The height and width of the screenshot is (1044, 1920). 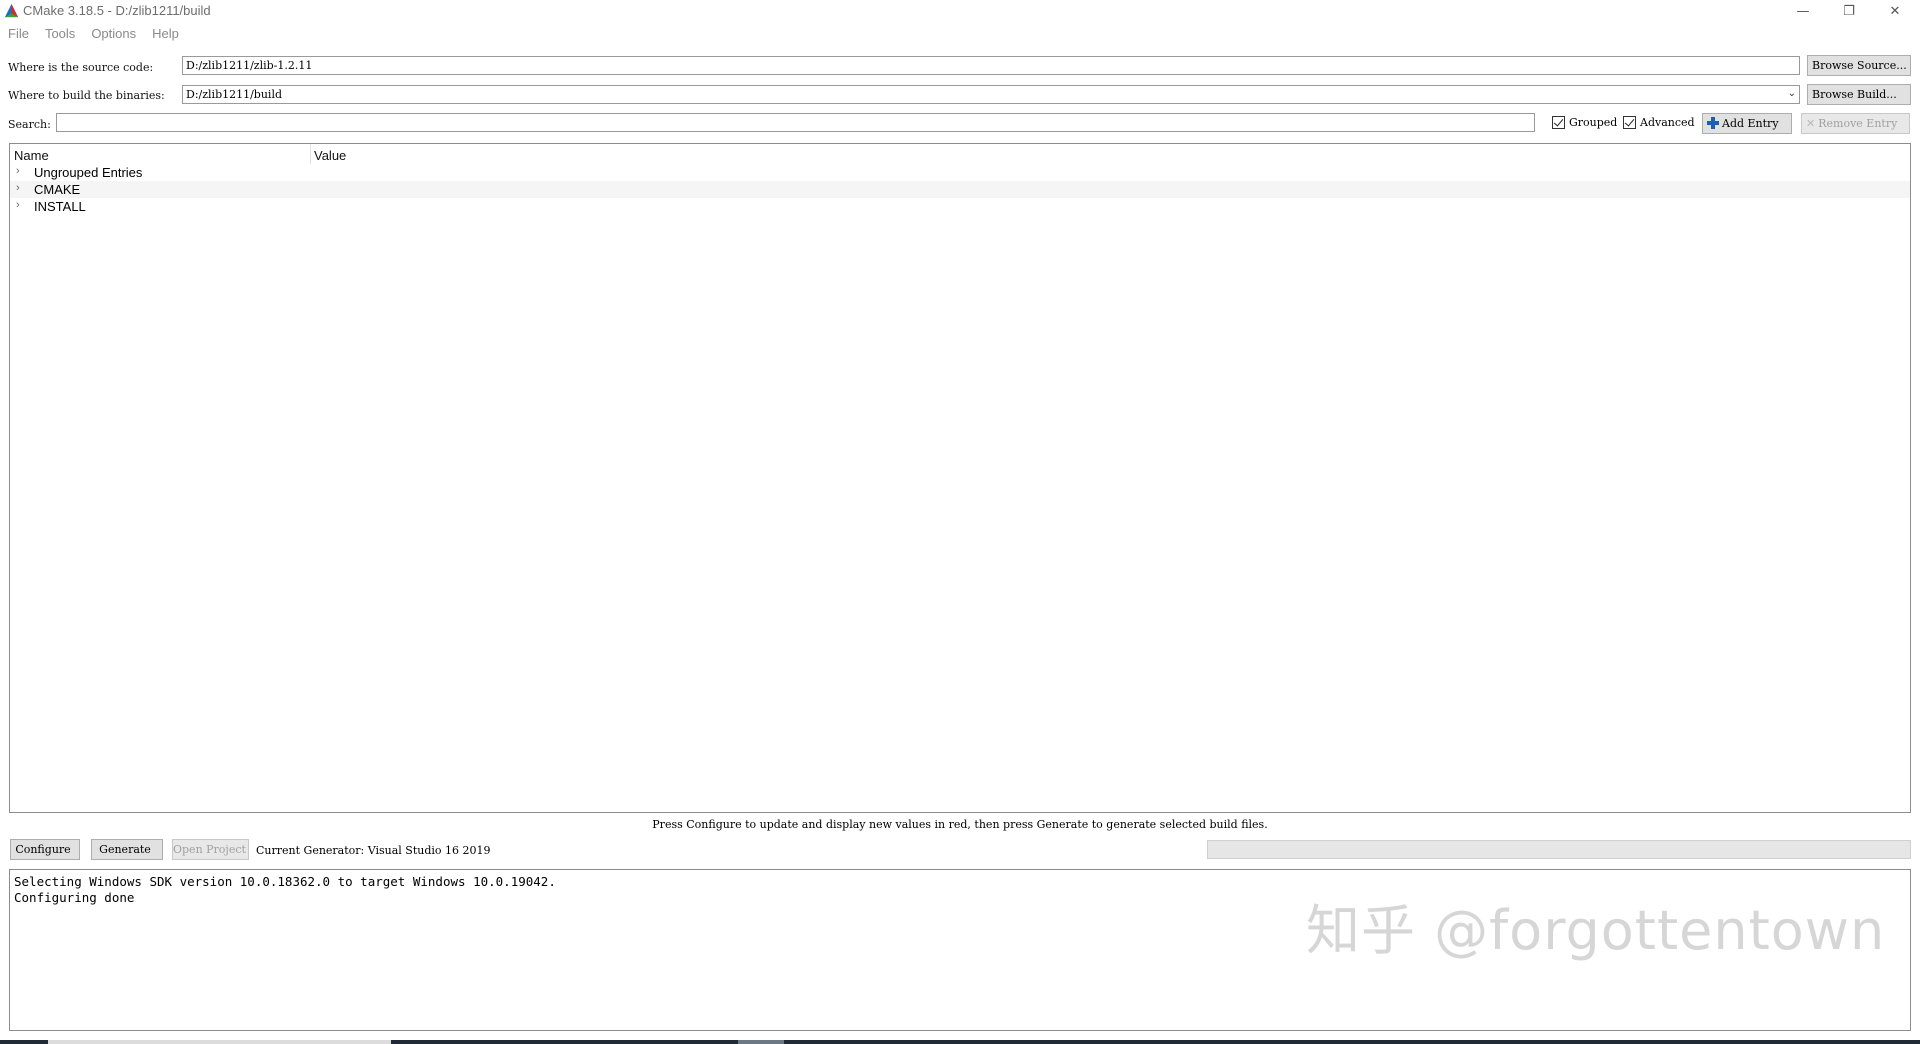 What do you see at coordinates (1750, 123) in the screenshot?
I see `add-entry-label: Add Entry` at bounding box center [1750, 123].